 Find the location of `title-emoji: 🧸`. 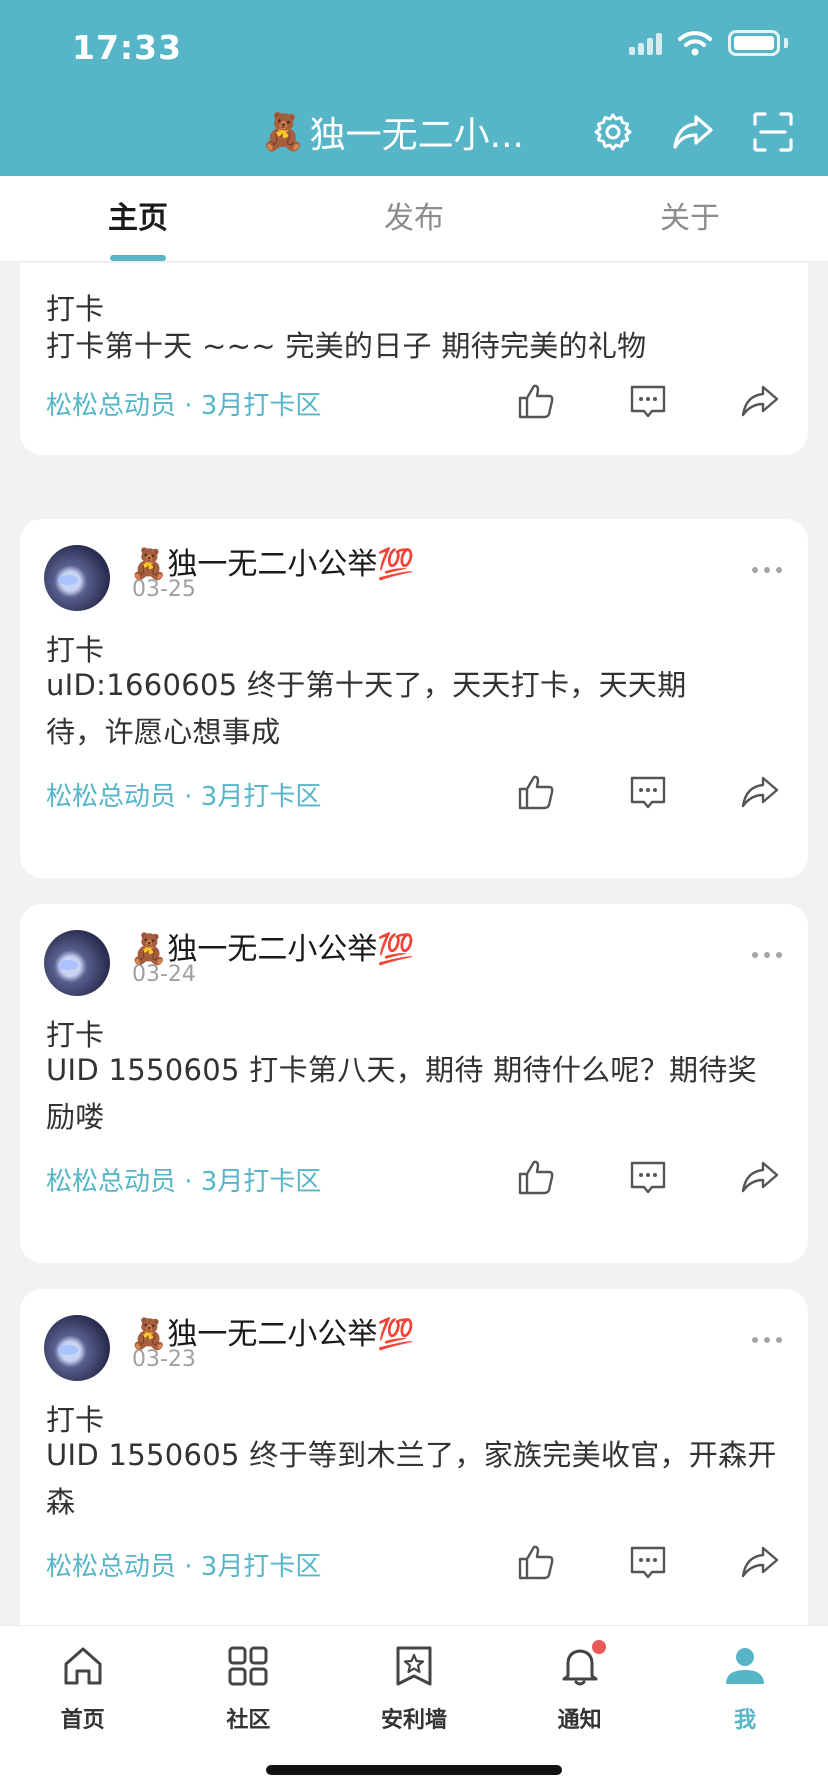

title-emoji: 🧸 is located at coordinates (283, 132).